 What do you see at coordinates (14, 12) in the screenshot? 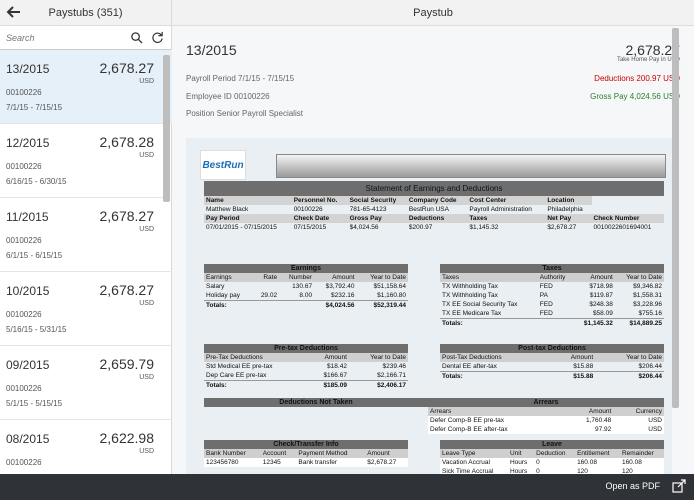
I see `back-arrow-icon` at bounding box center [14, 12].